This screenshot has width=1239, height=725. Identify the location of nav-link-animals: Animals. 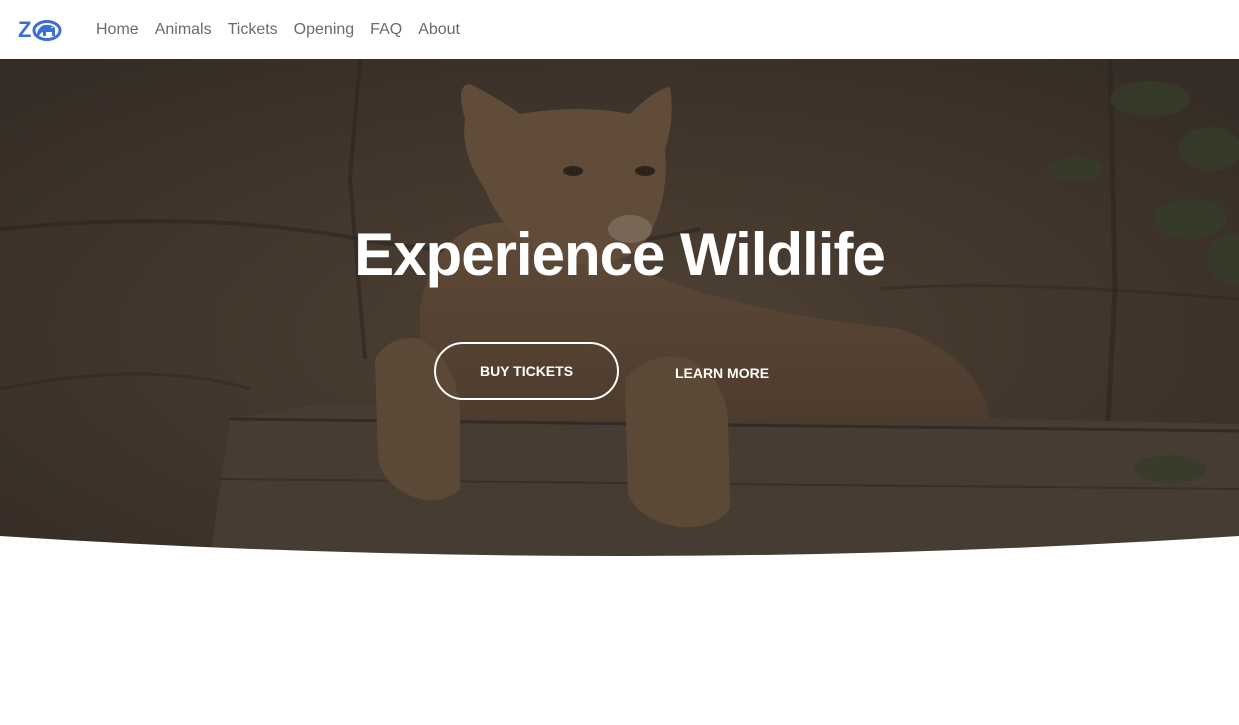
(183, 30).